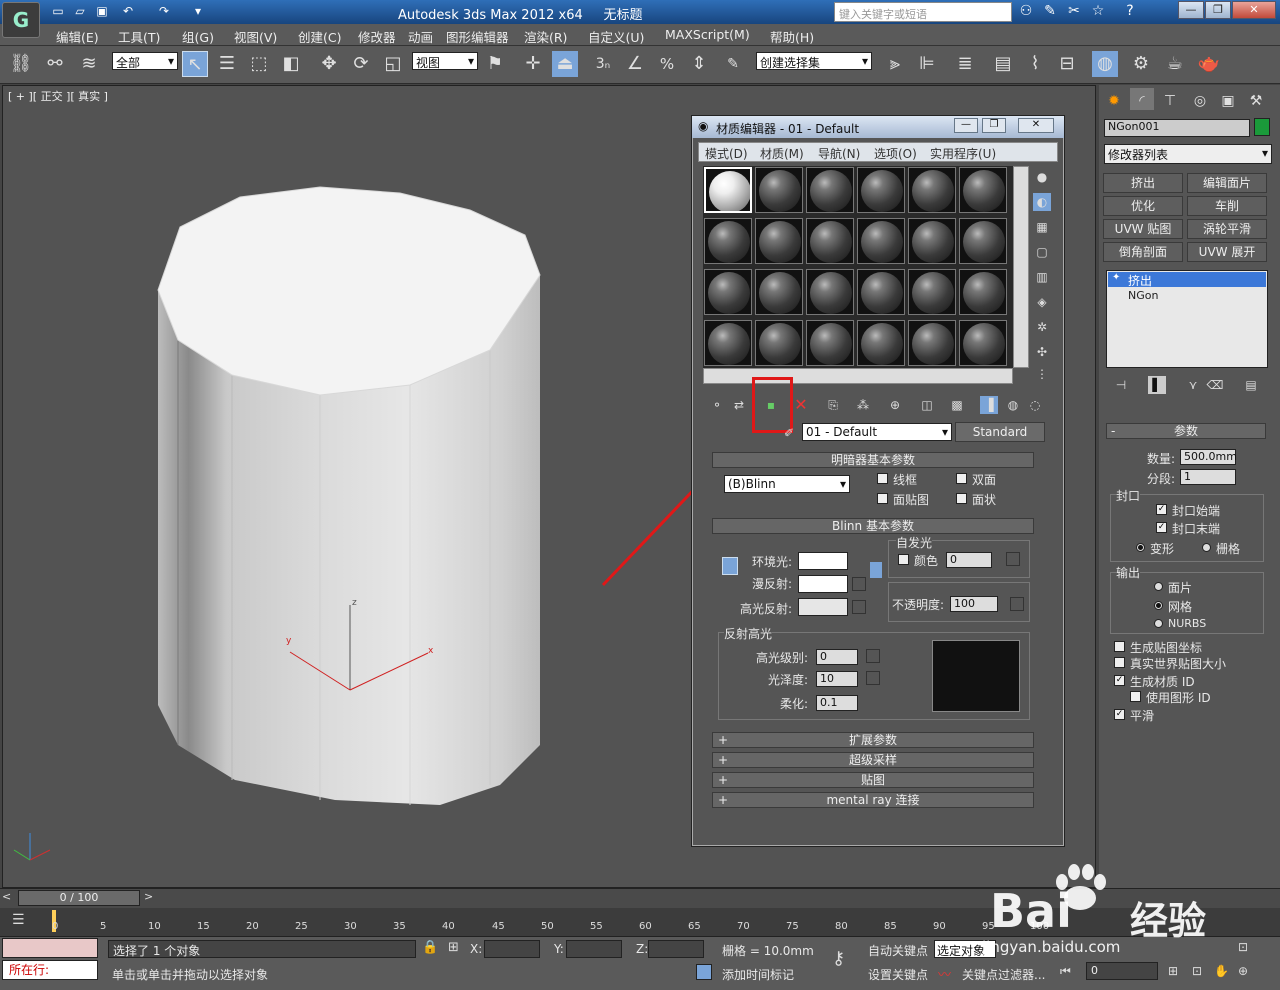 The image size is (1280, 990). I want to click on percent-snap-icon: %, so click(667, 64).